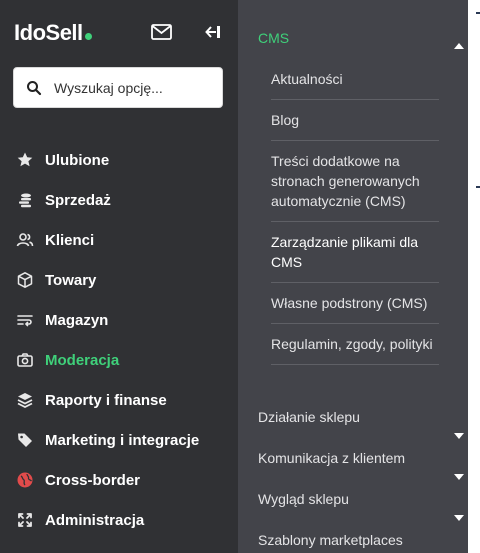  I want to click on submenu-item-wlasne-podstrony: Własne podstrony (CMS), so click(355, 303).